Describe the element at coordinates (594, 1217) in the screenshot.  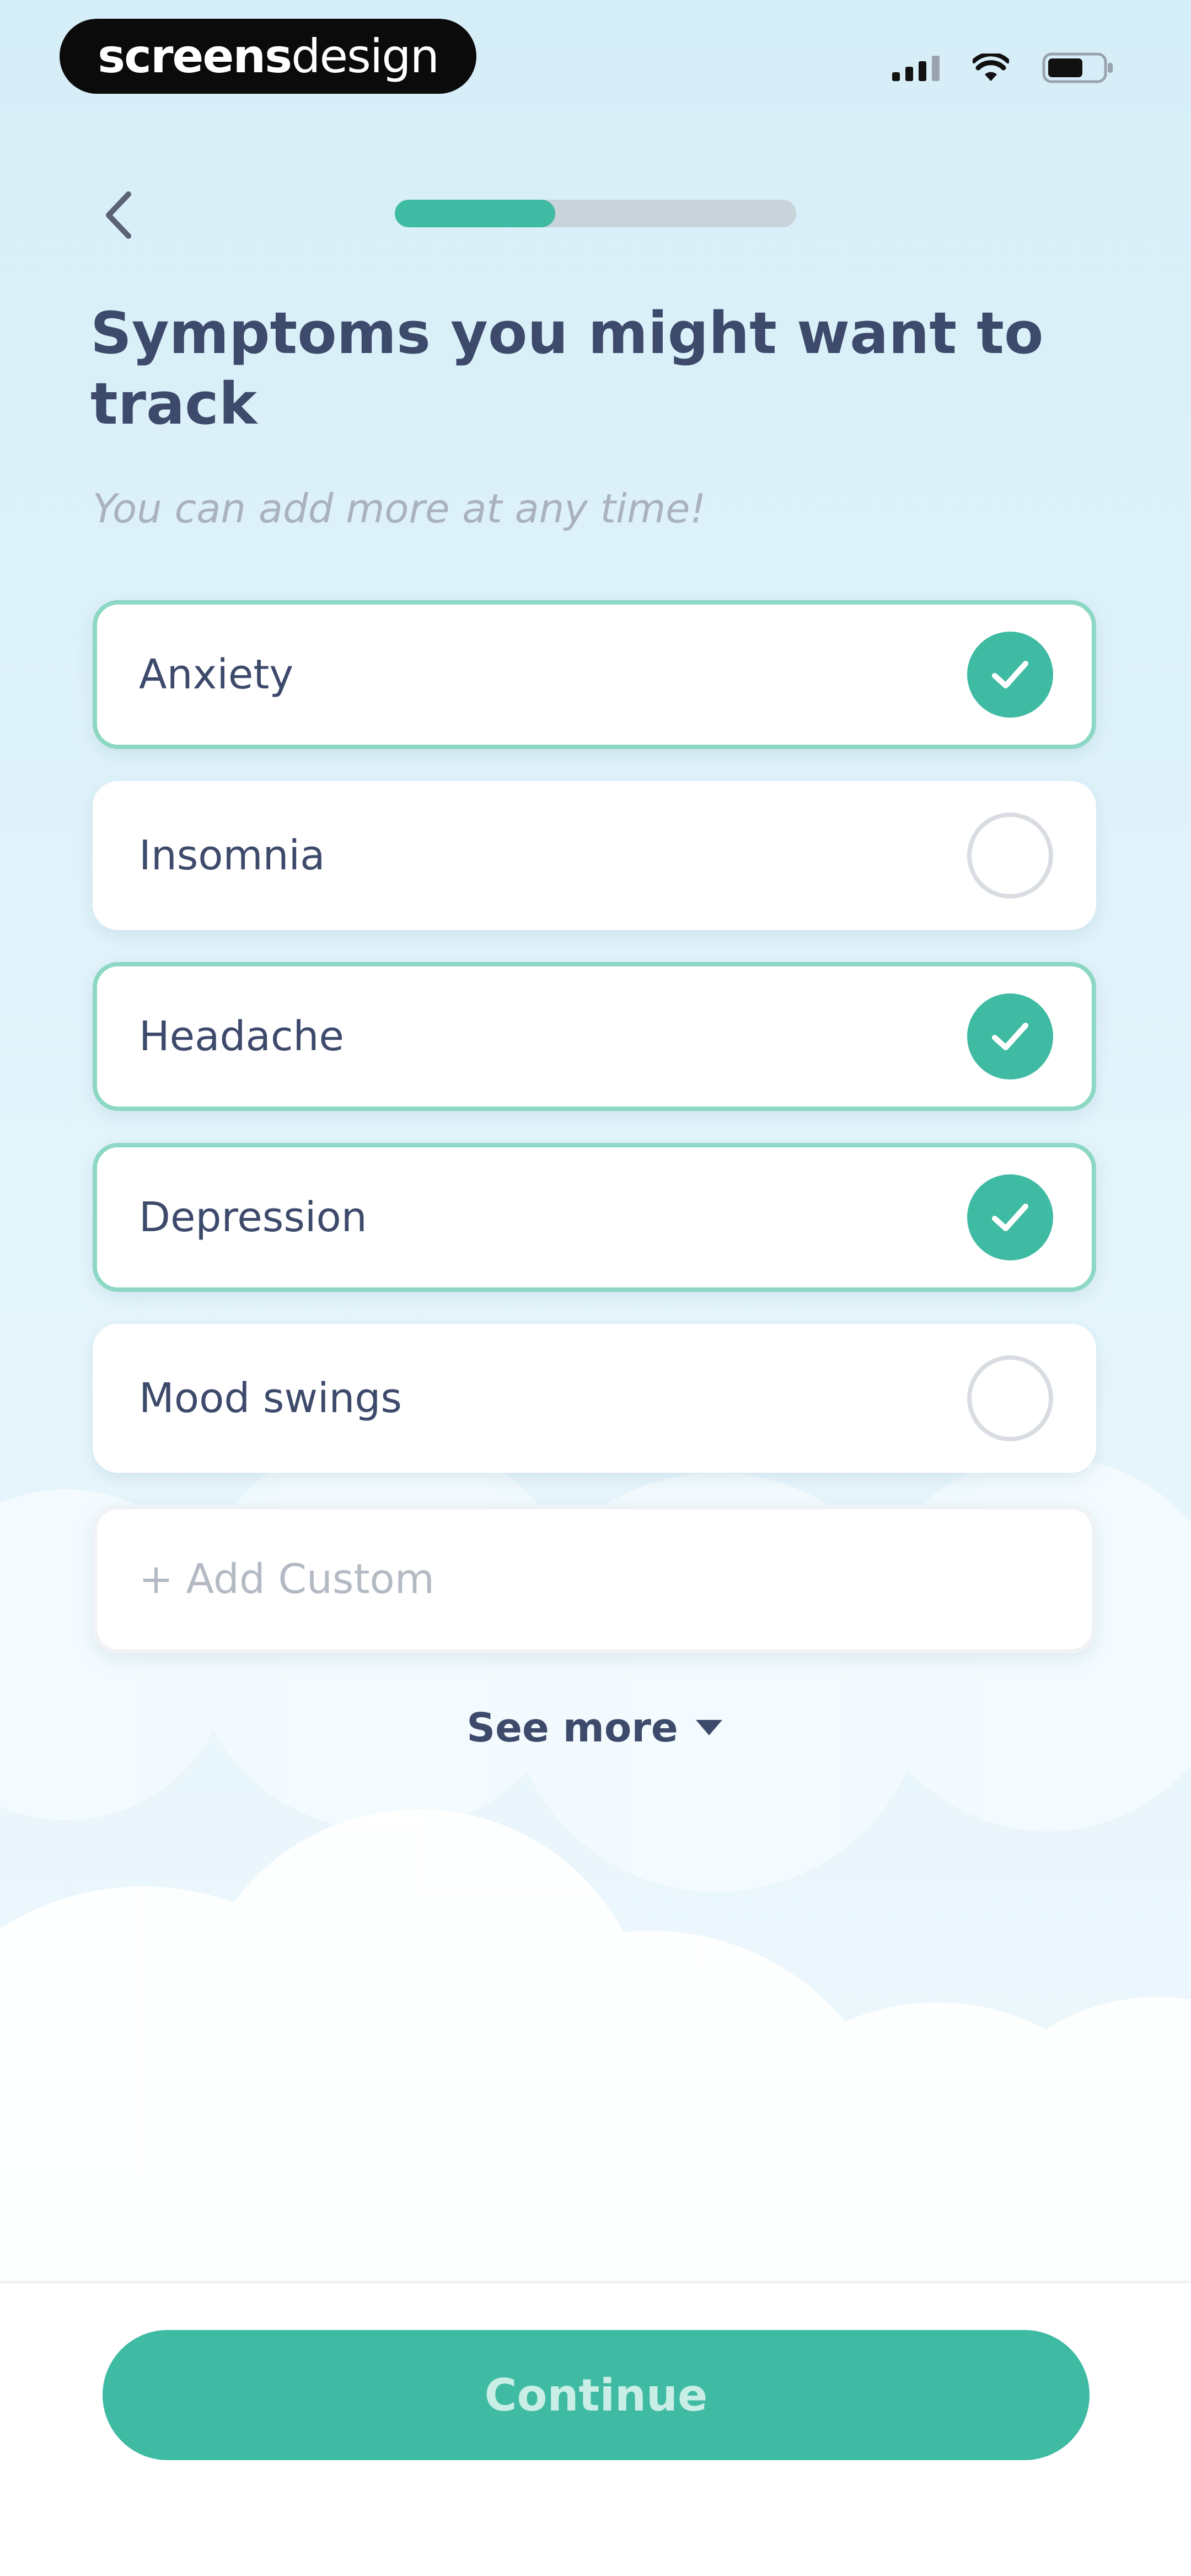
I see `option-depression: Depression` at that location.